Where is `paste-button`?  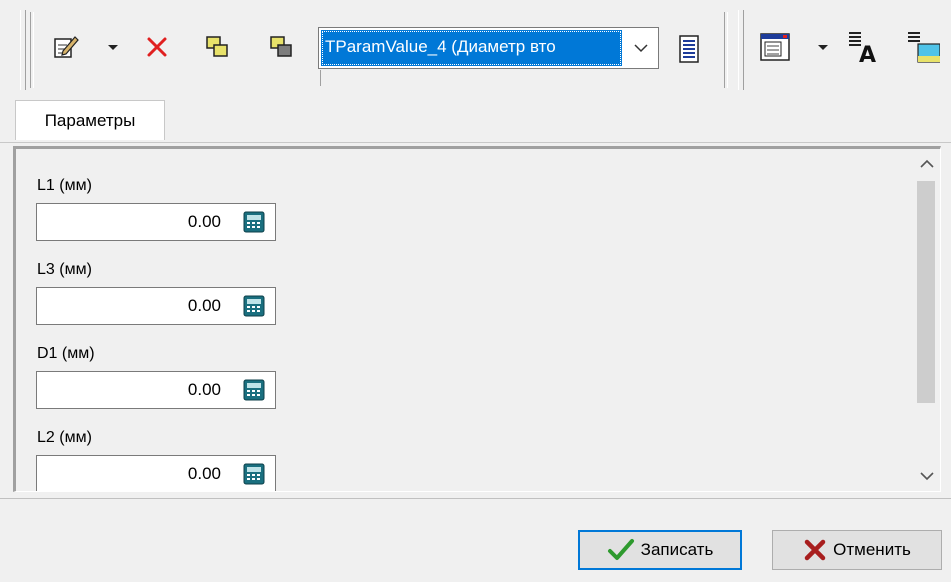
paste-button is located at coordinates (281, 47).